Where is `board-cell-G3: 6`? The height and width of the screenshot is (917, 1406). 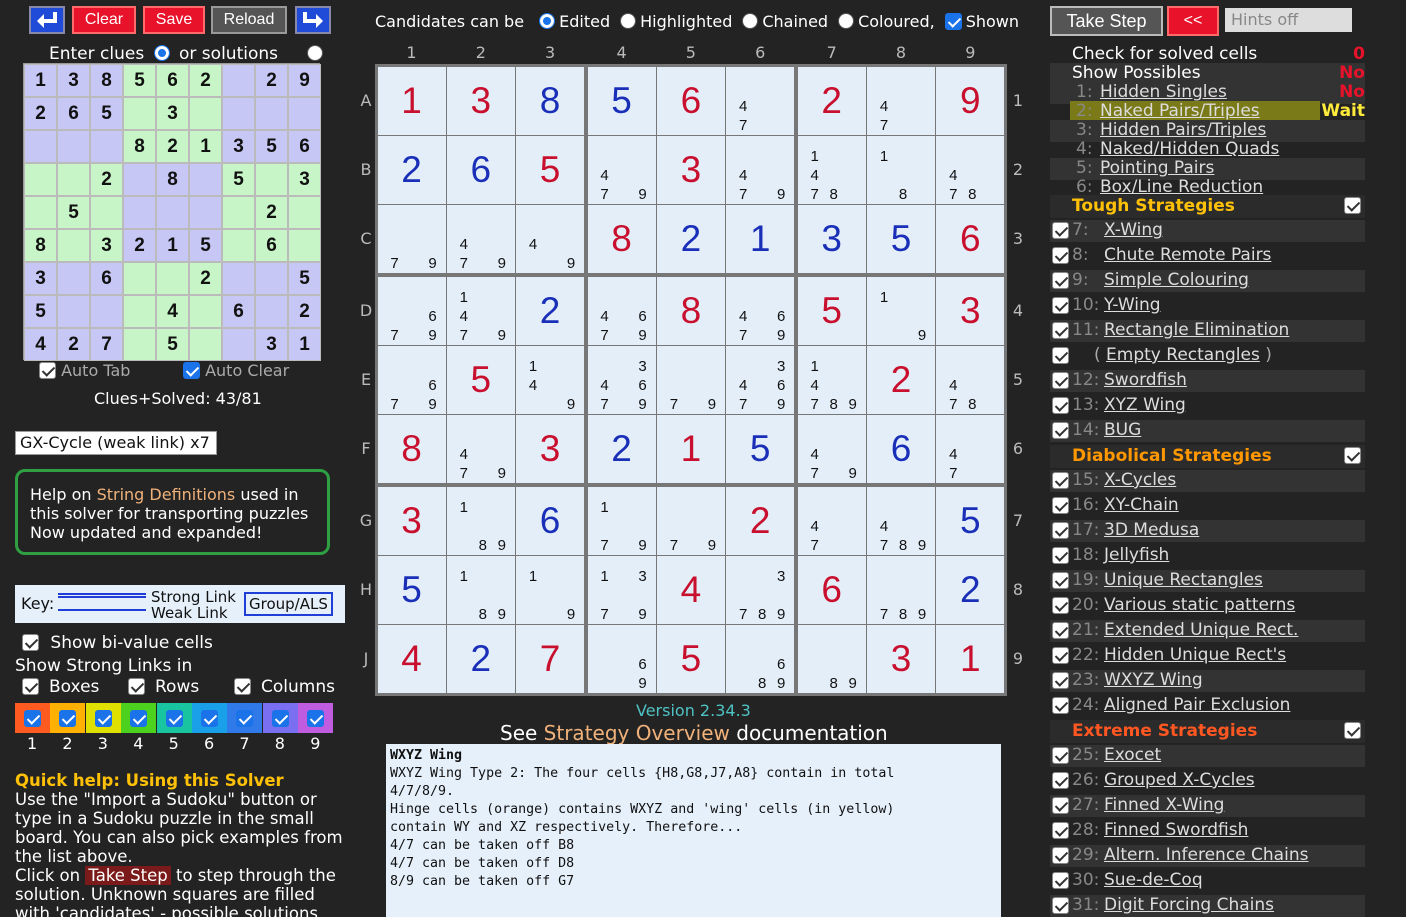 board-cell-G3: 6 is located at coordinates (550, 520).